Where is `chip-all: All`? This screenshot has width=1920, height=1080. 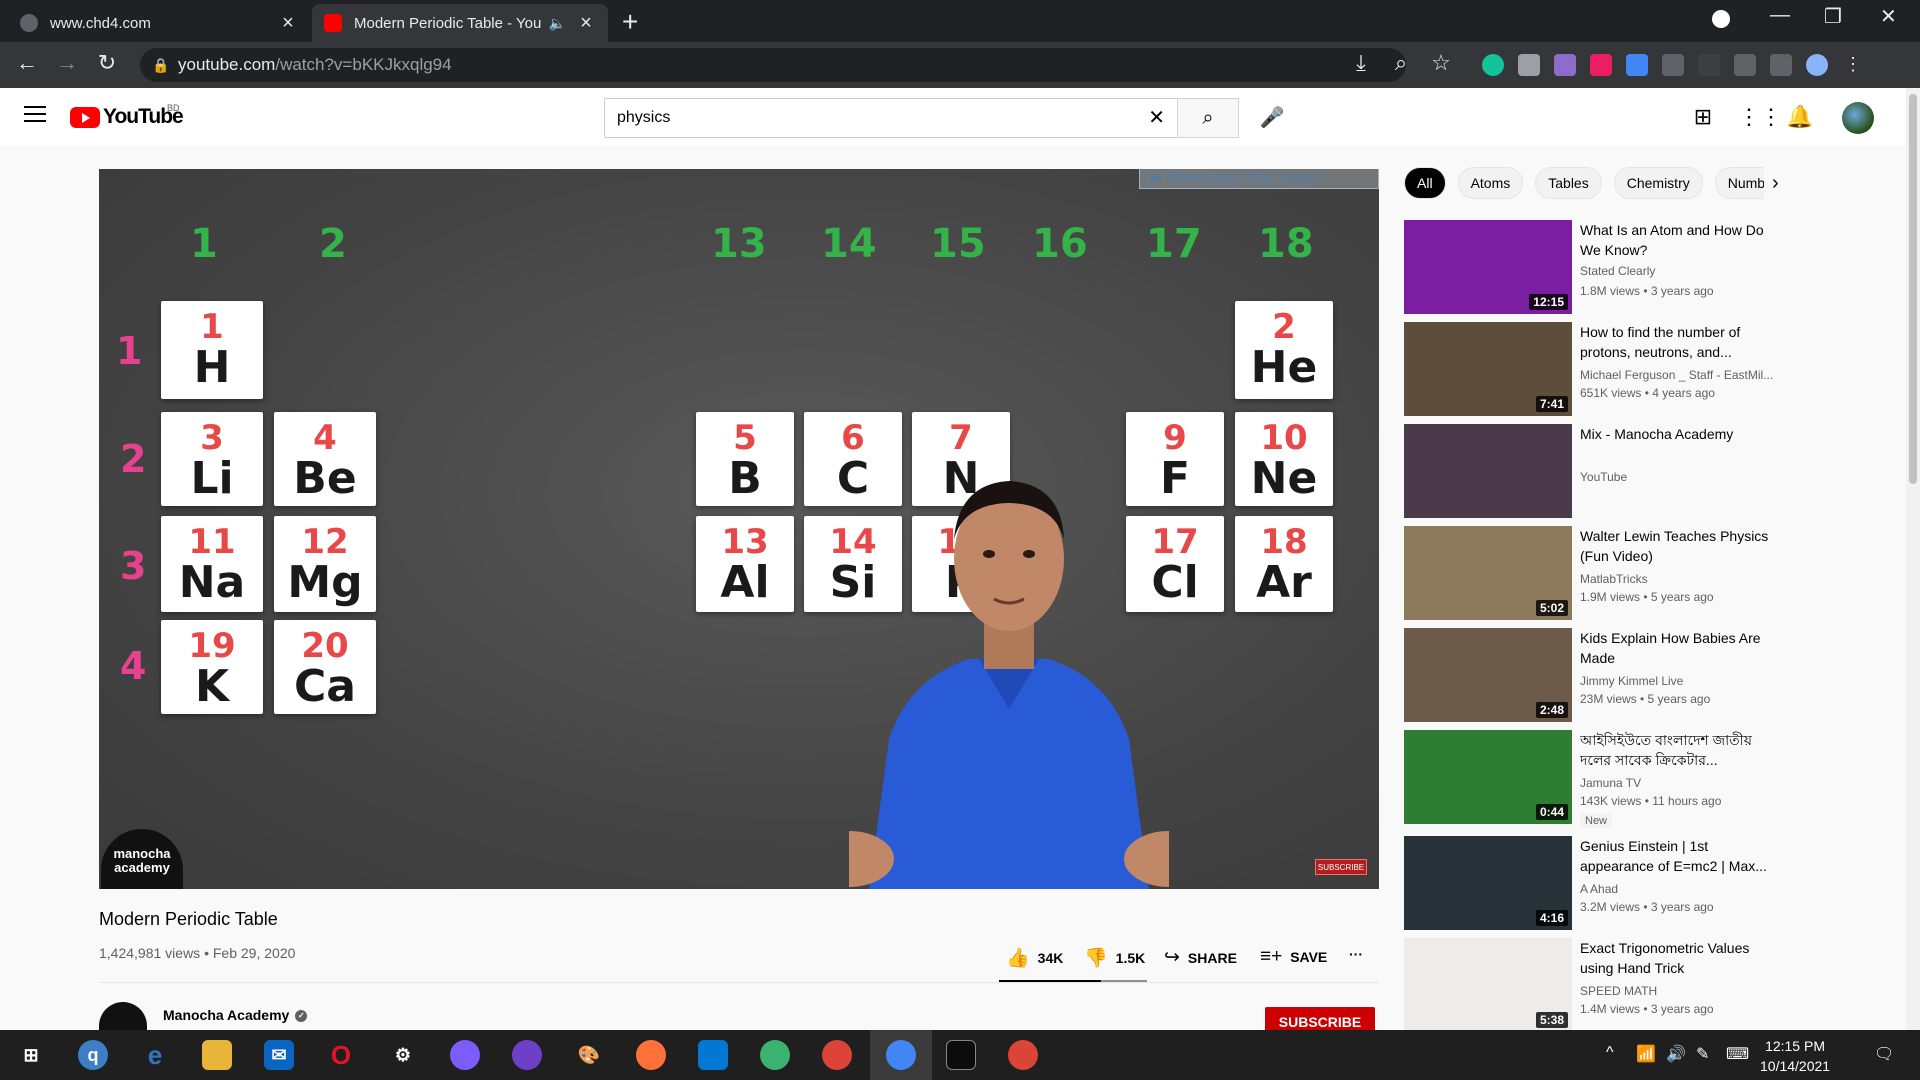
chip-all: All is located at coordinates (1425, 183).